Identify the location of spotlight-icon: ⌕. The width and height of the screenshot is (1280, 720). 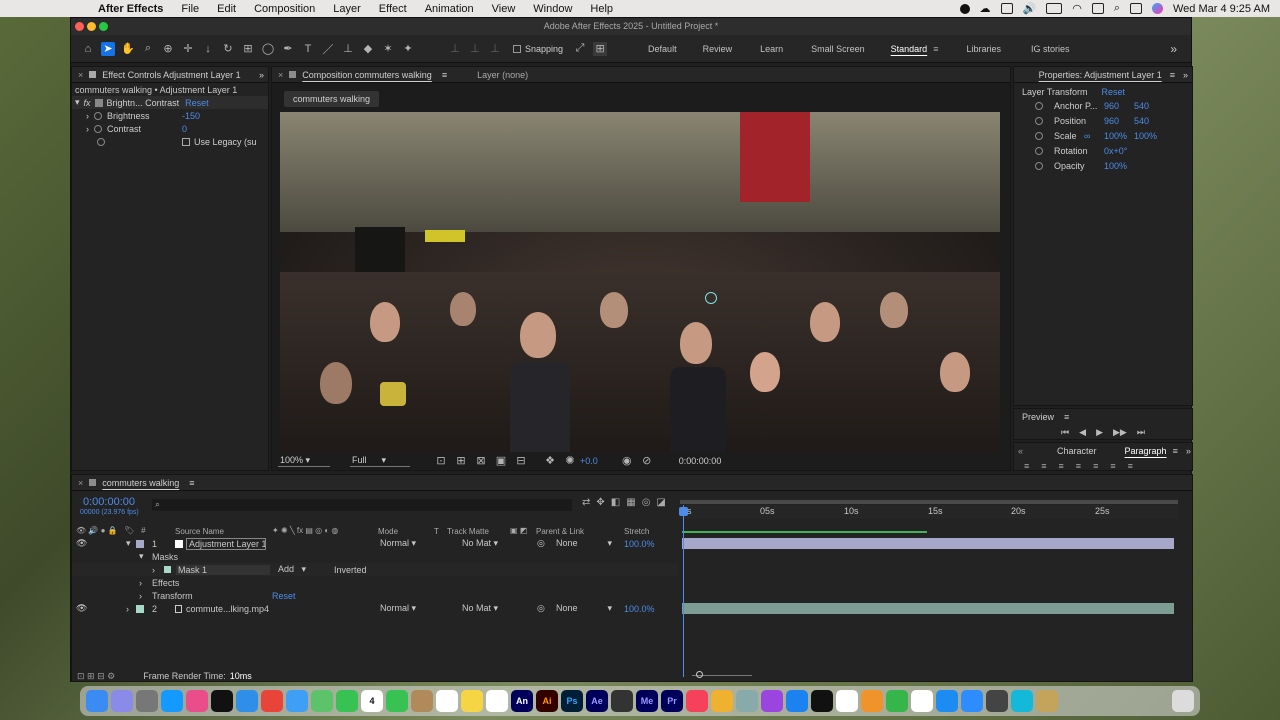
(1117, 8).